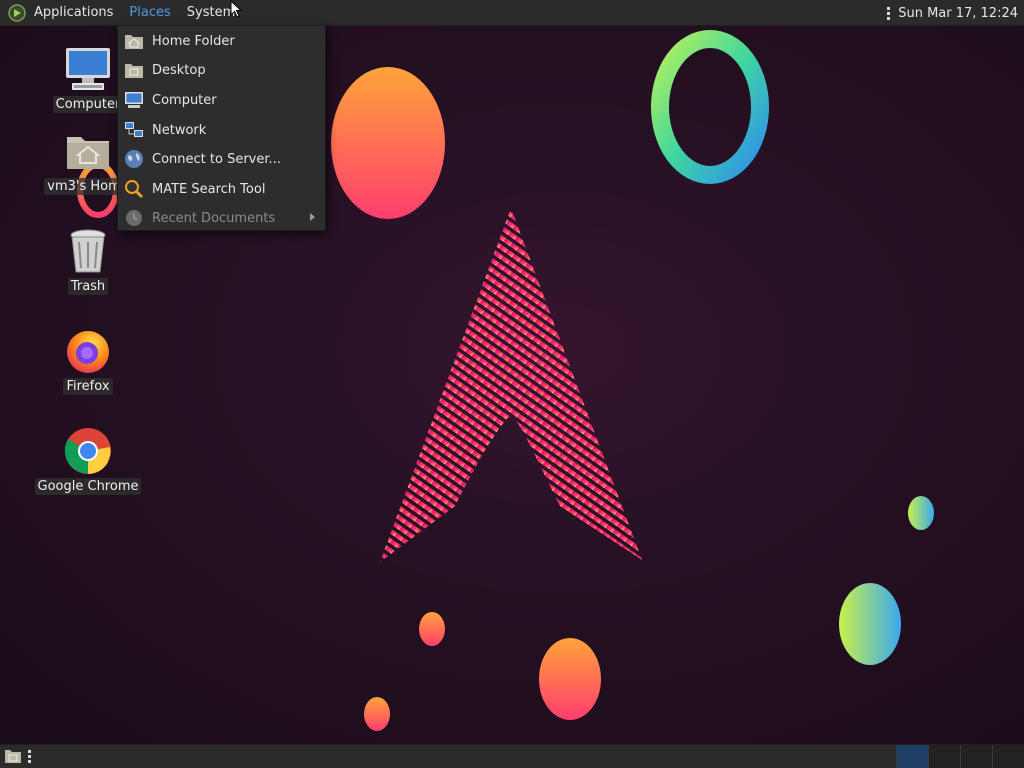 Image resolution: width=1024 pixels, height=768 pixels. Describe the element at coordinates (88, 386) in the screenshot. I see `desktop-icon-label: Firefox` at that location.